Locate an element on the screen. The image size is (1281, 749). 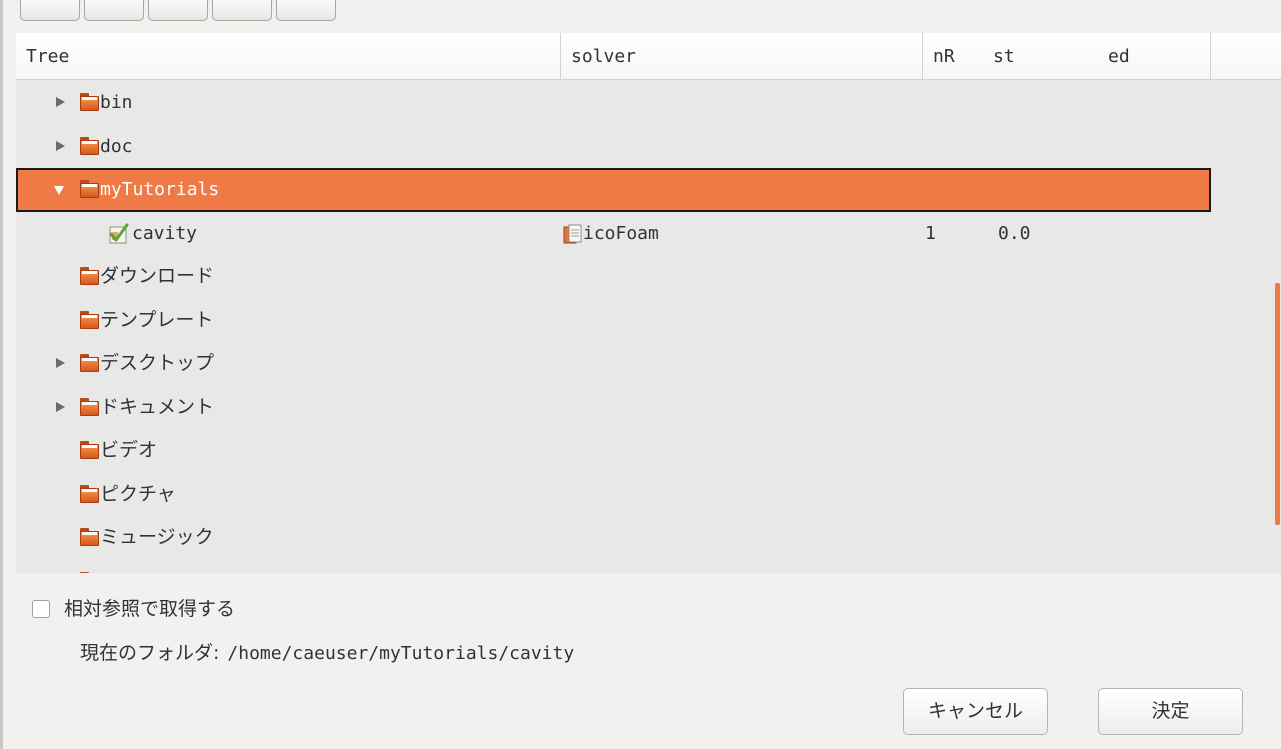
ok-button: 決定 is located at coordinates (1170, 711).